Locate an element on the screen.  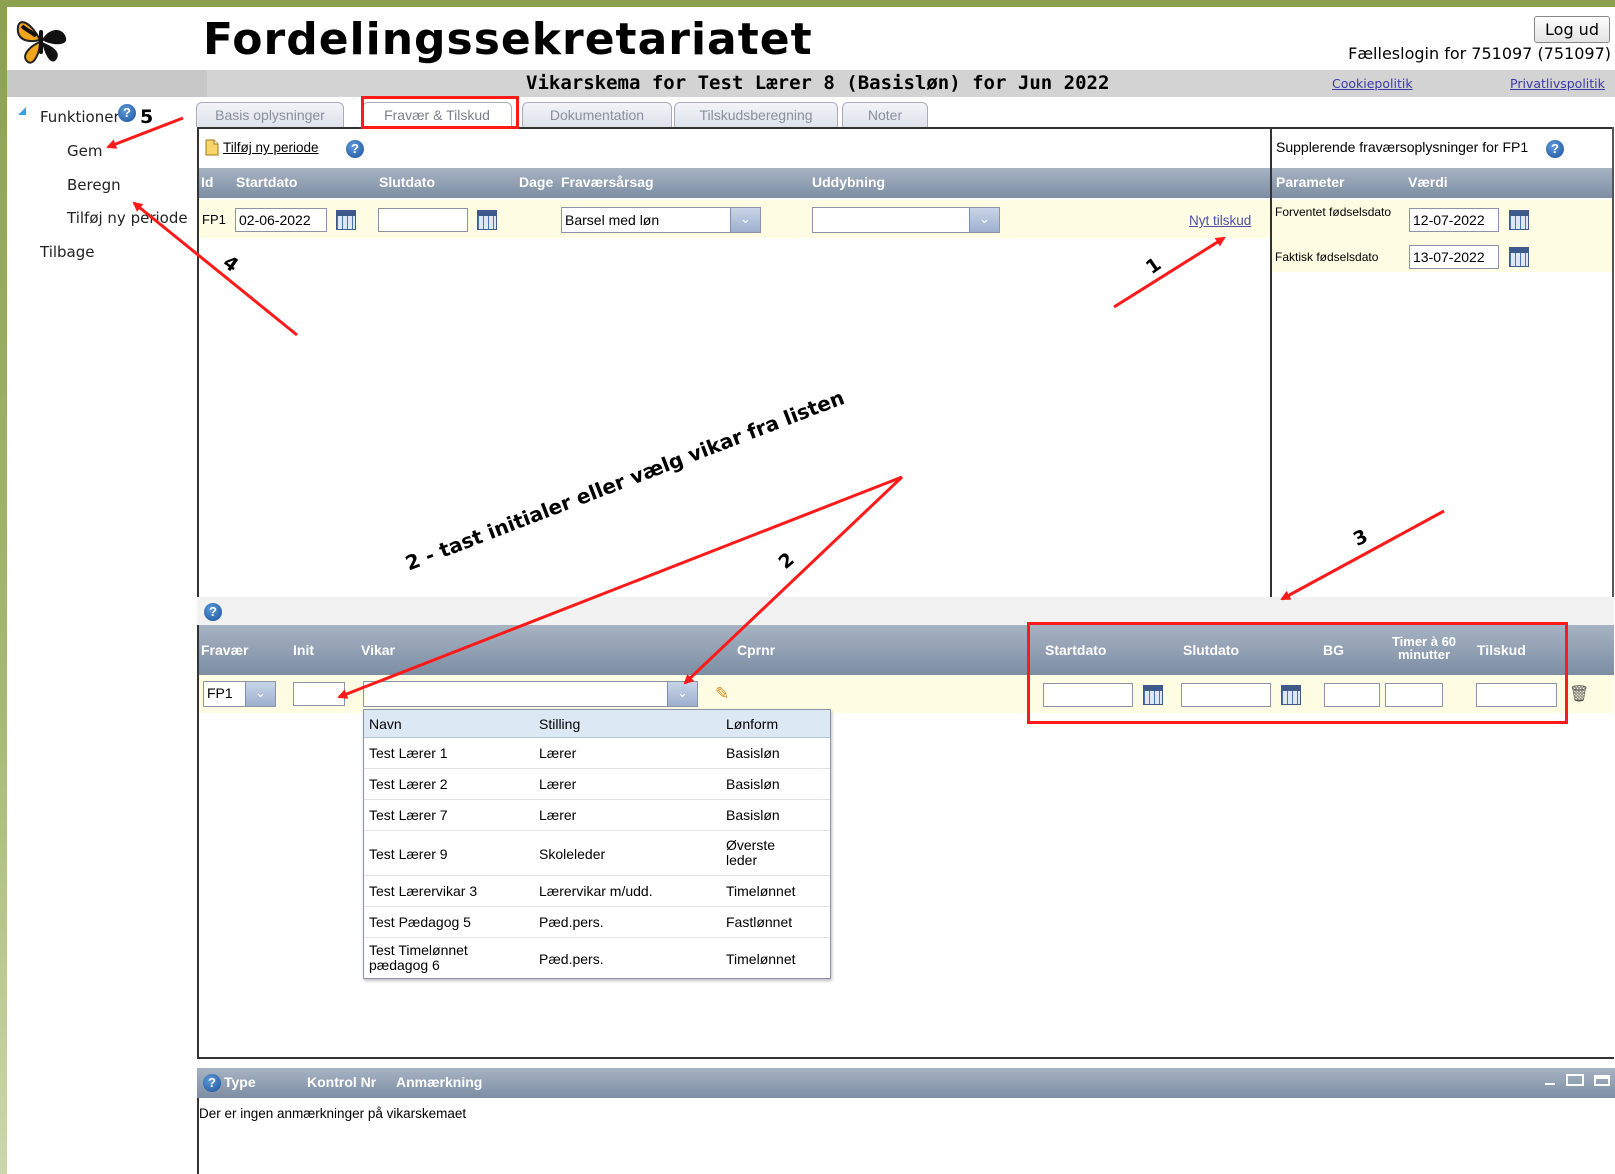
arrow-2a is located at coordinates (620, 587).